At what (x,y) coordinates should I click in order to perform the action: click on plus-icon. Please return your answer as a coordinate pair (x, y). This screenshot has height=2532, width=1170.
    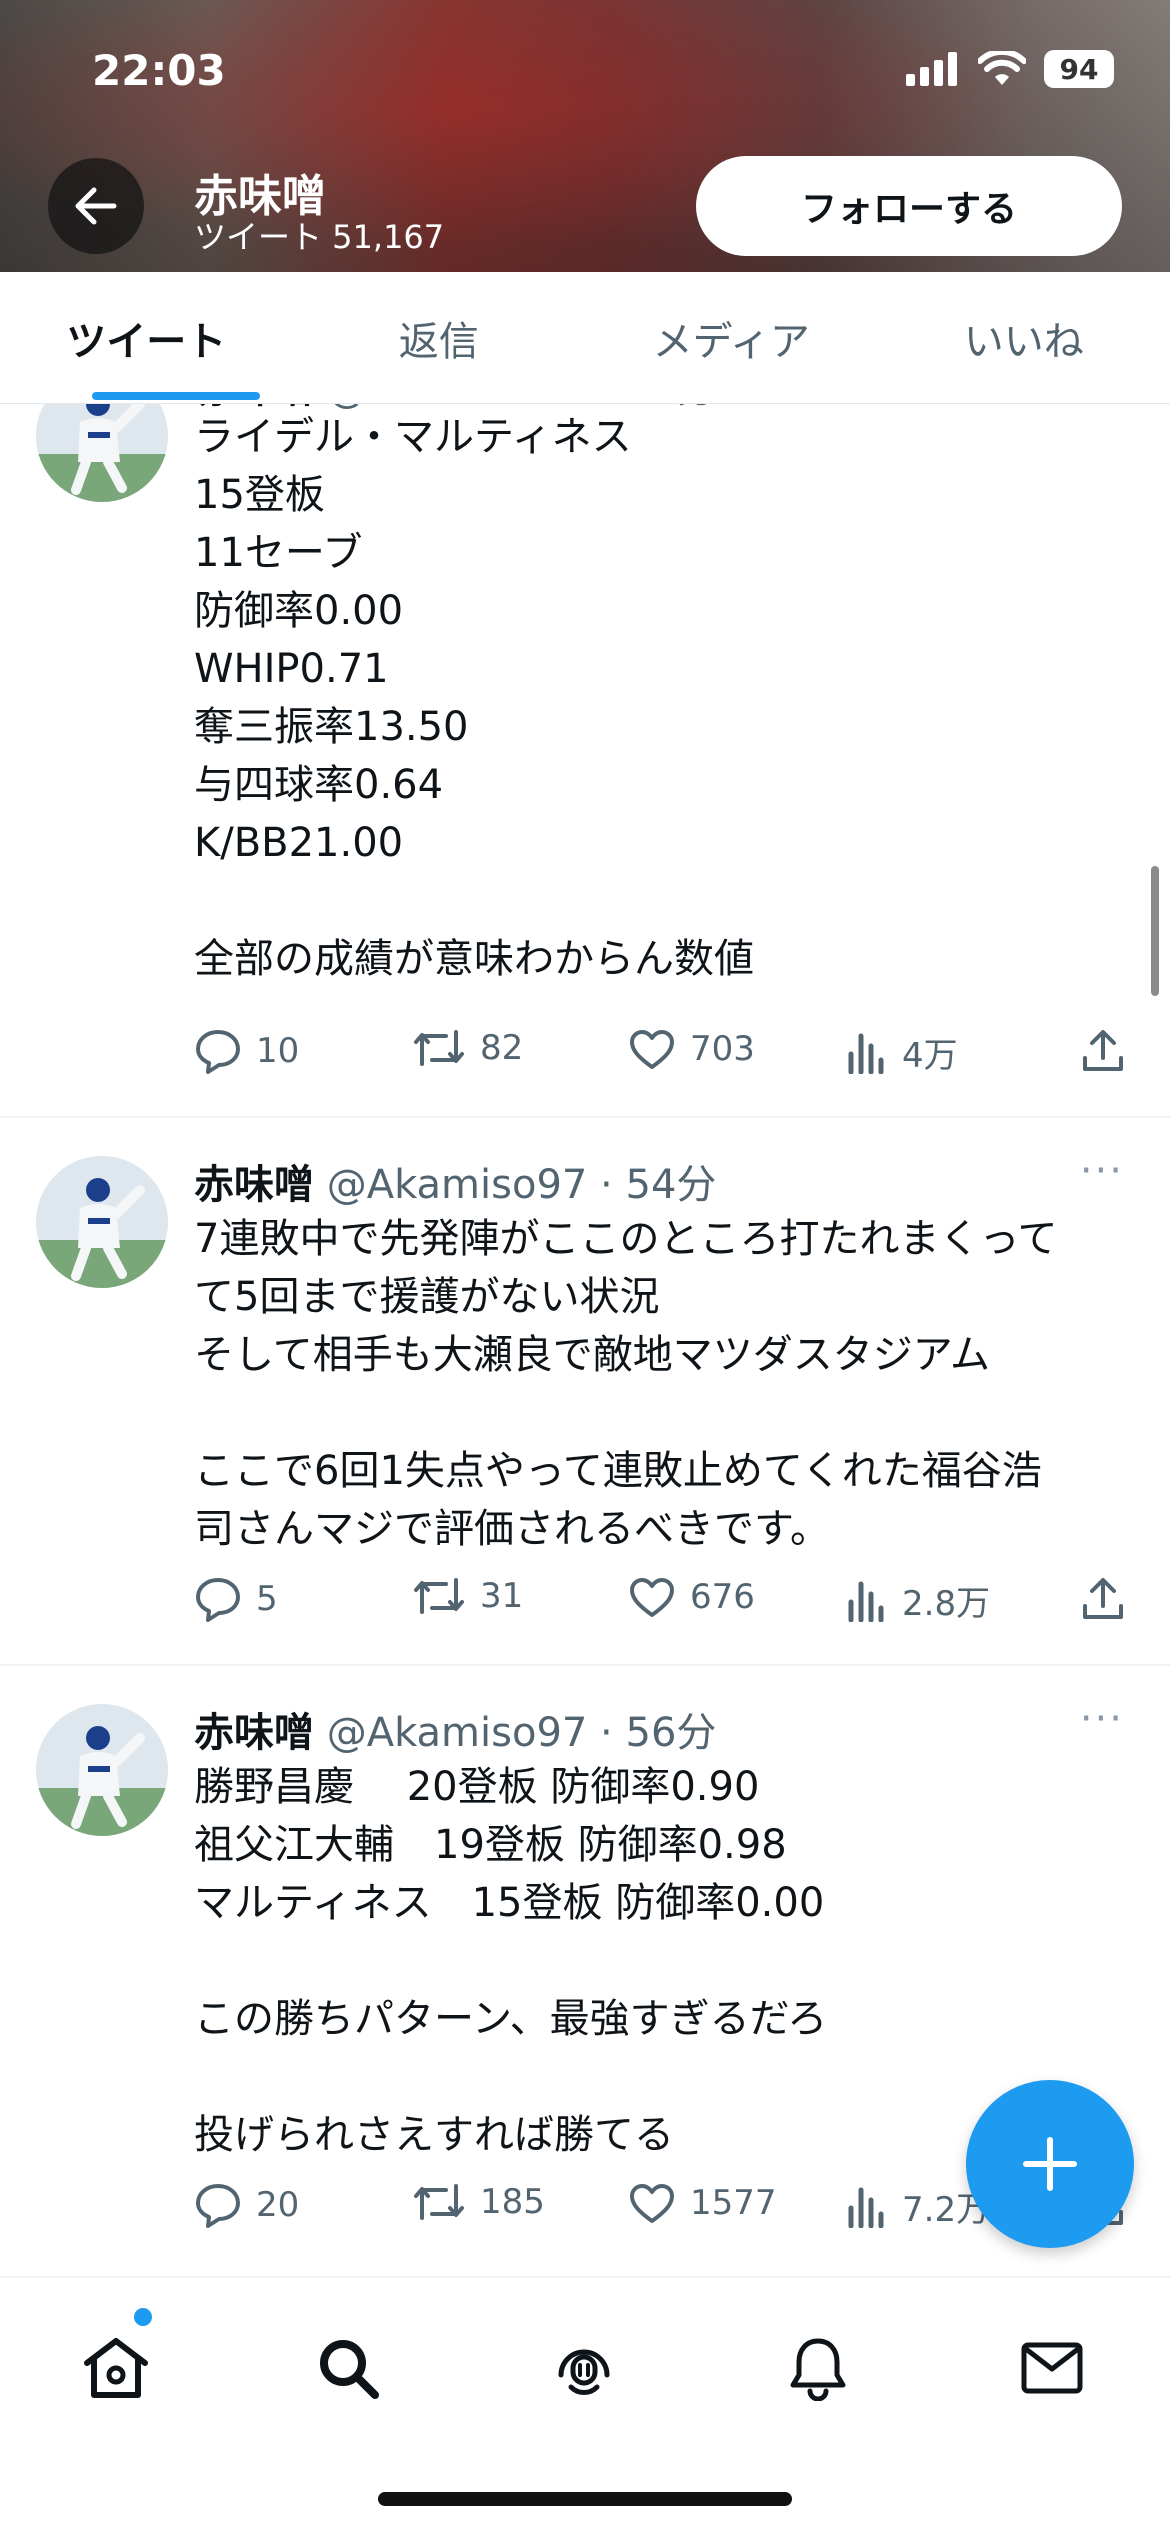
    Looking at the image, I should click on (1050, 2164).